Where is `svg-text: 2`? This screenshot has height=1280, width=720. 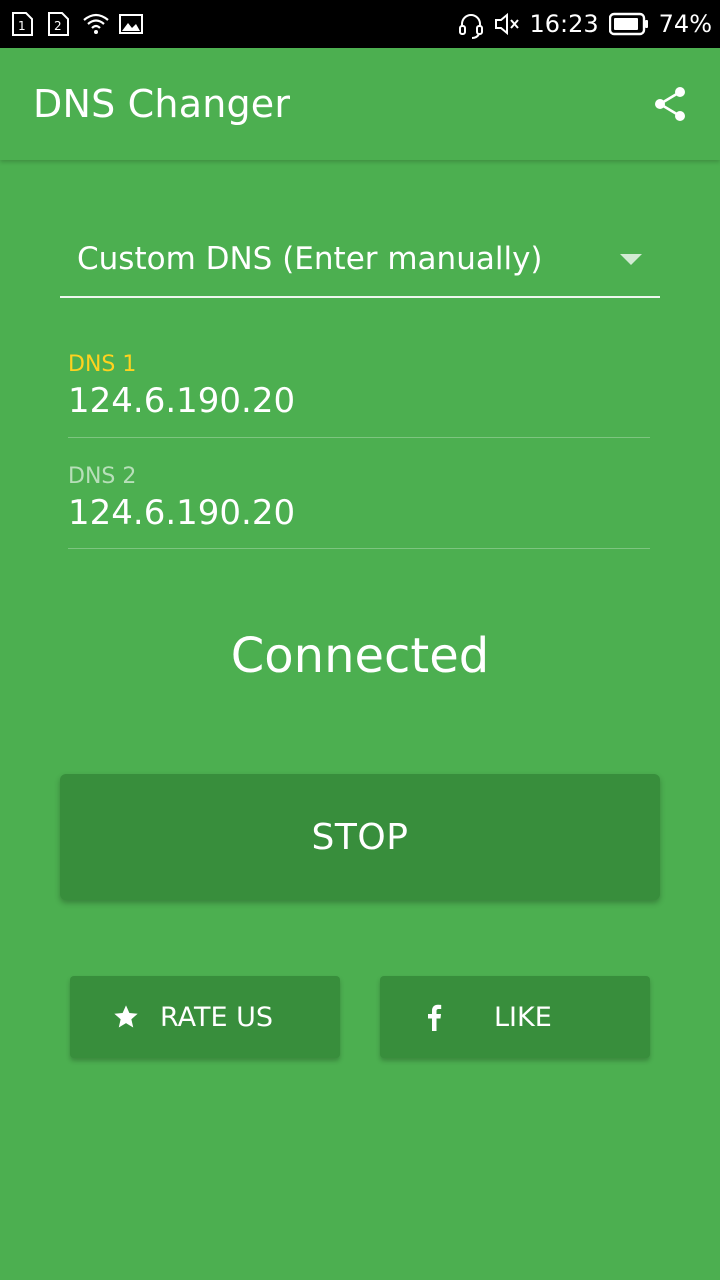
svg-text: 2 is located at coordinates (58, 26).